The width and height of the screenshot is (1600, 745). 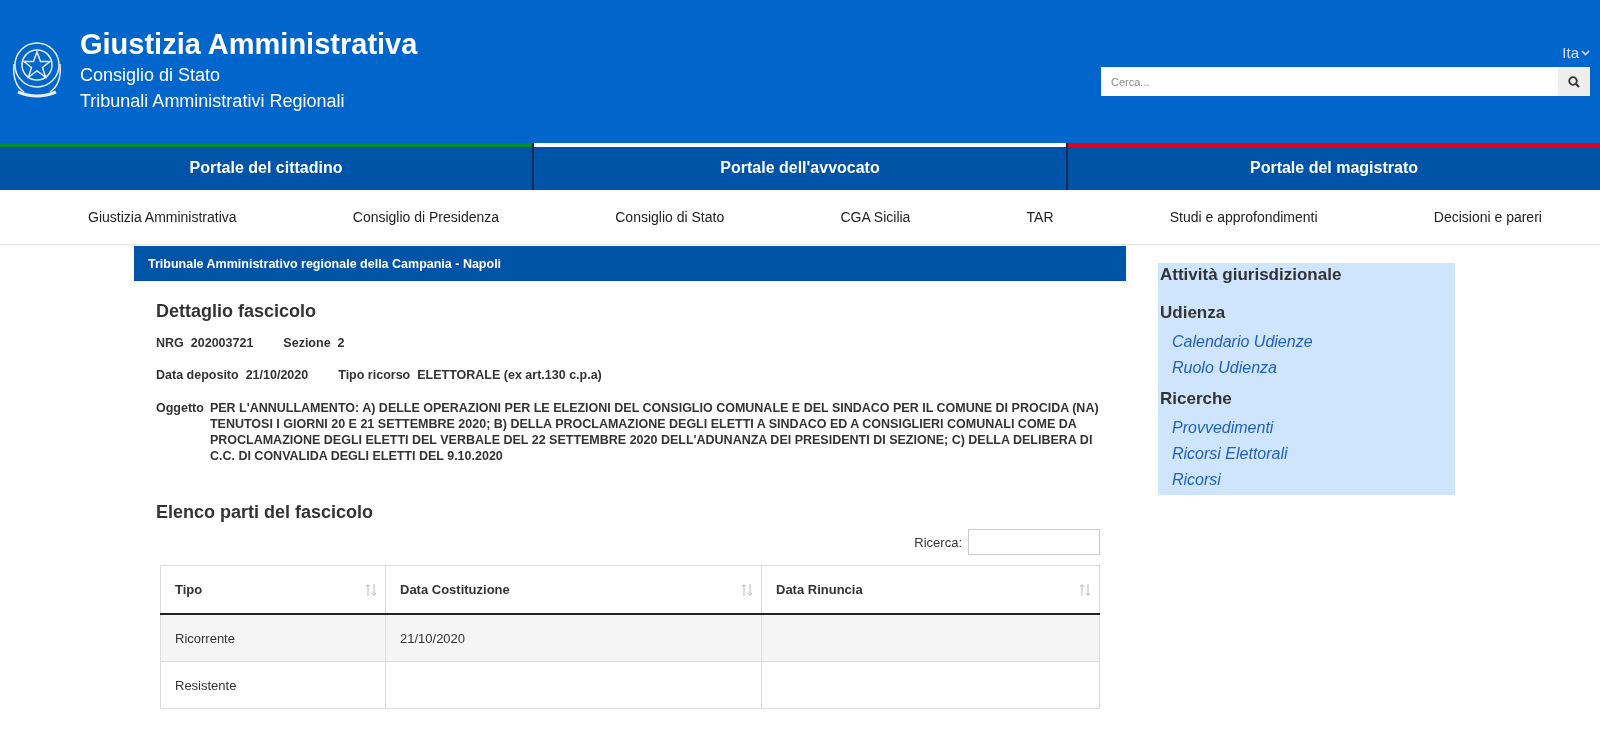 What do you see at coordinates (670, 217) in the screenshot?
I see `nav-link: Consiglio di Stato` at bounding box center [670, 217].